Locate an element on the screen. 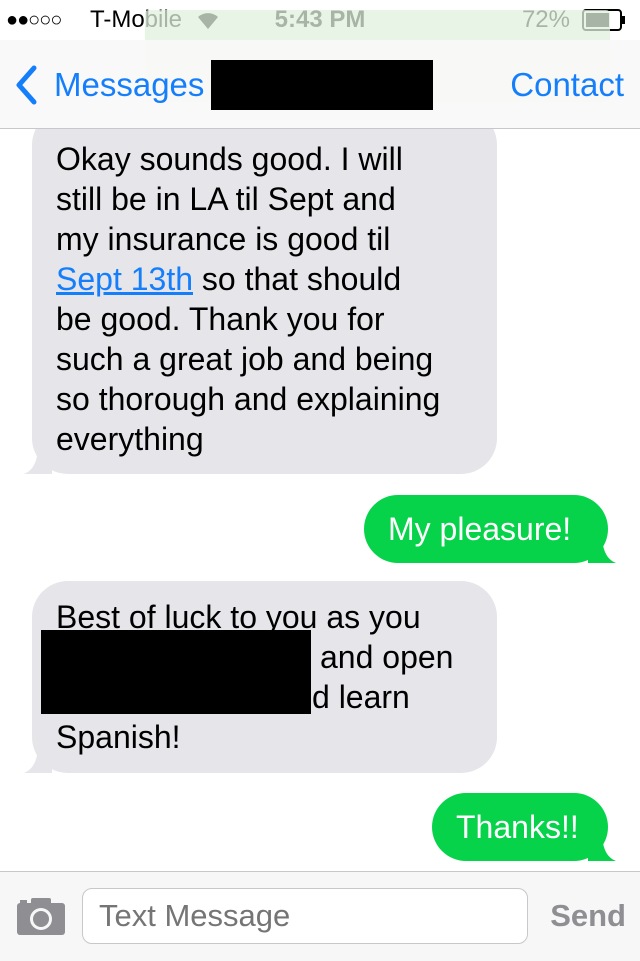  contact-button: Contact is located at coordinates (567, 85).